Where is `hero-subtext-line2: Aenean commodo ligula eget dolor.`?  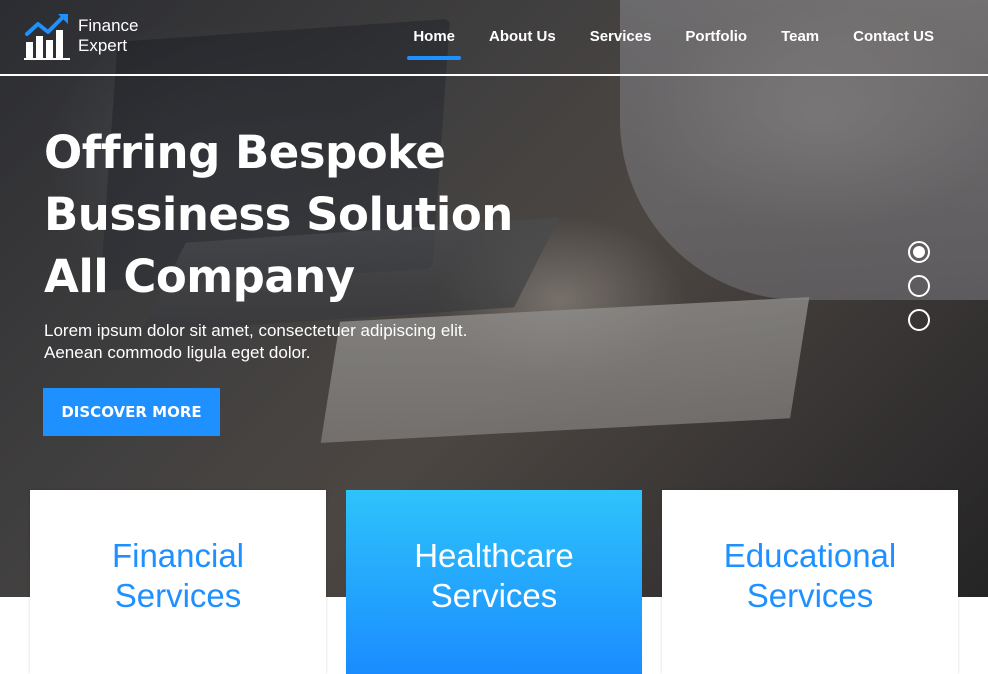
hero-subtext-line2: Aenean commodo ligula eget dolor. is located at coordinates (177, 352).